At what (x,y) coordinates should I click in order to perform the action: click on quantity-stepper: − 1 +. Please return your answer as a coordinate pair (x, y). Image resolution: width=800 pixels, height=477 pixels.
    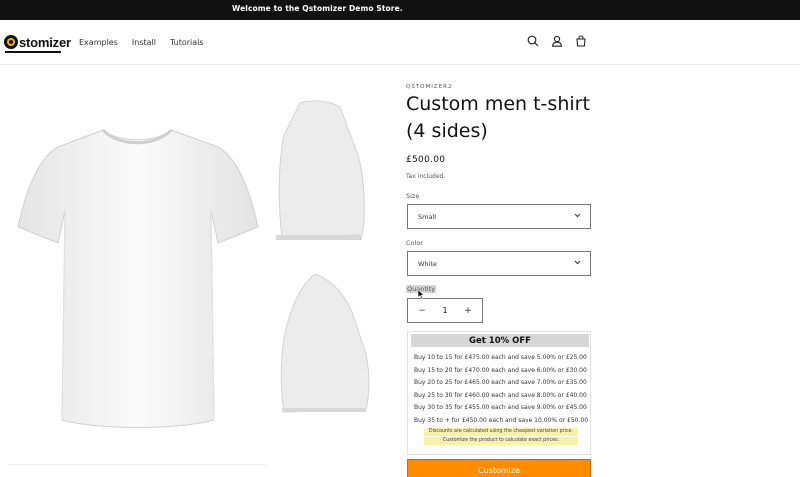
    Looking at the image, I should click on (445, 310).